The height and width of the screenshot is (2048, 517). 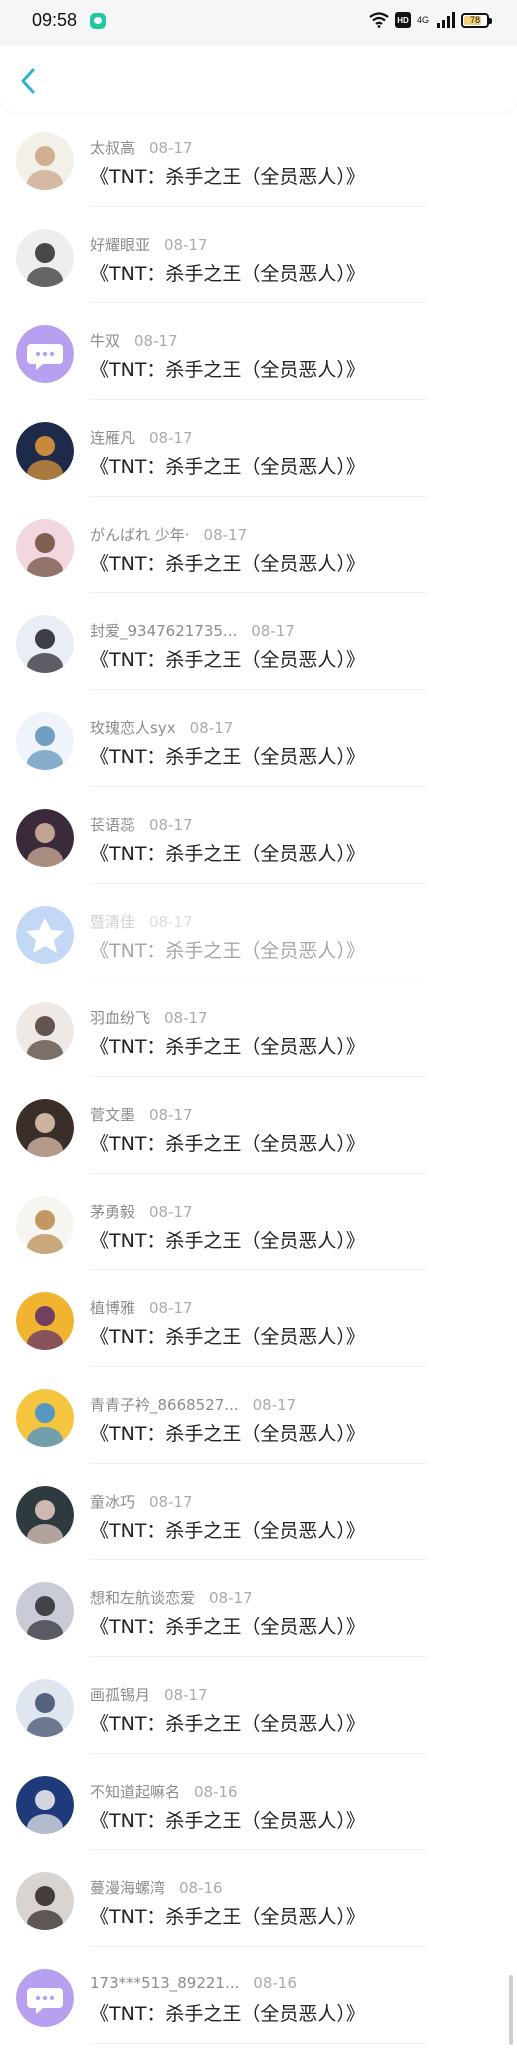 I want to click on name-line: 想和左航谈恋爱 08-17, so click(x=171, y=1597).